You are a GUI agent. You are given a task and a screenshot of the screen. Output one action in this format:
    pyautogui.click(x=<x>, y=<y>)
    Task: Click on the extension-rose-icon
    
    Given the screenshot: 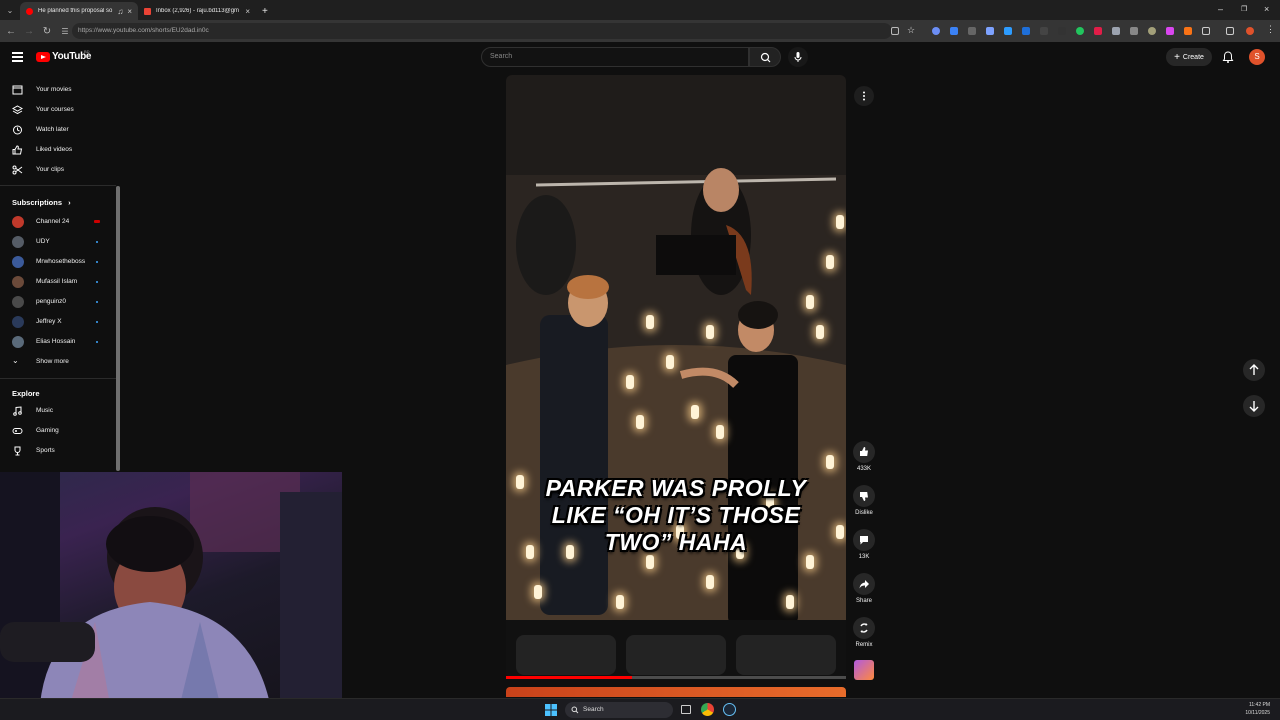 What is the action you would take?
    pyautogui.click(x=1170, y=31)
    